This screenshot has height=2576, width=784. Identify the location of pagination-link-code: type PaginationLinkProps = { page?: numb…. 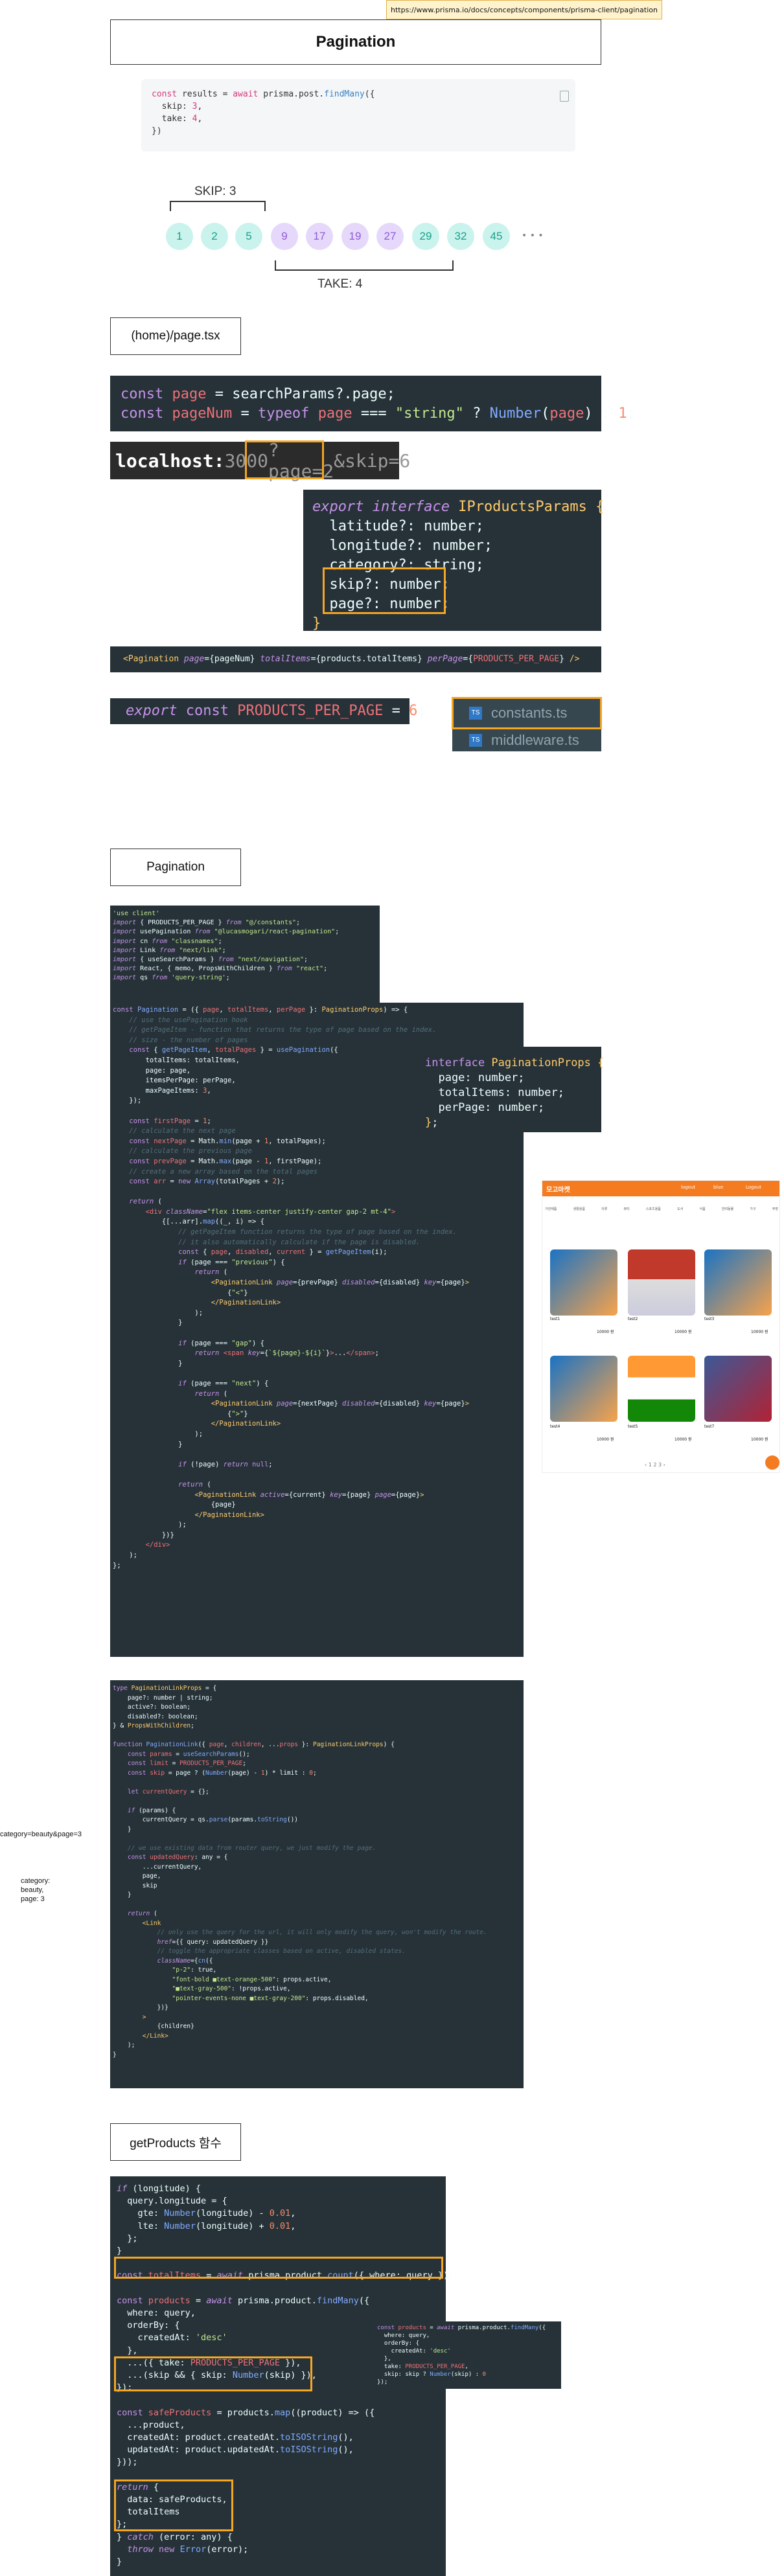
(317, 1884).